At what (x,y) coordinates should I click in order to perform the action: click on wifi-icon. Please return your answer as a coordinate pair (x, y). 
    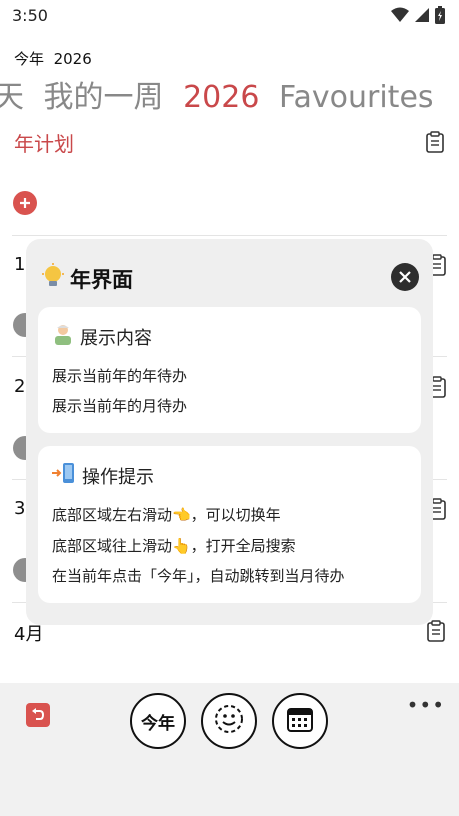
    Looking at the image, I should click on (400, 17).